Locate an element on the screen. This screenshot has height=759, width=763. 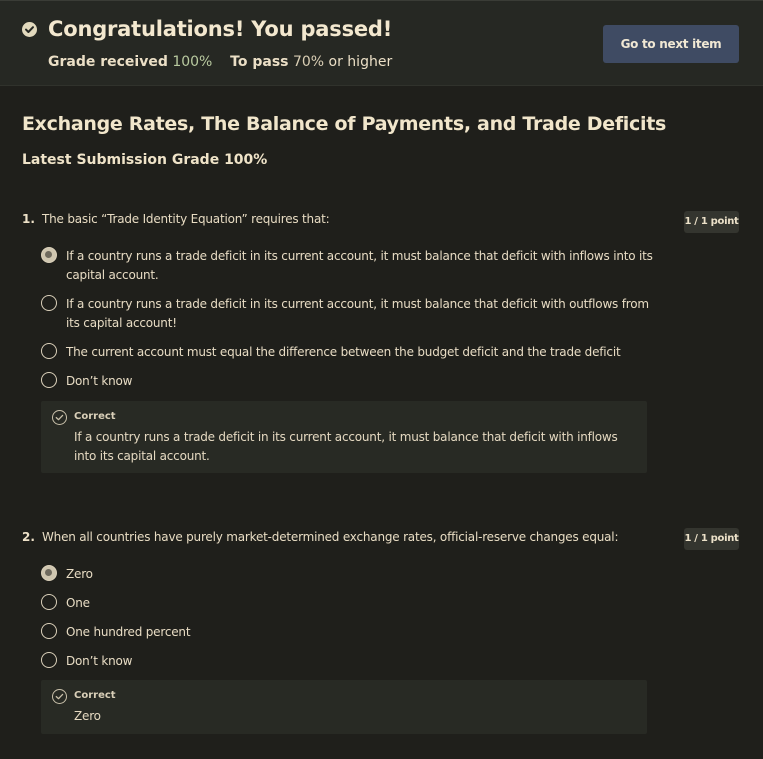
answer-option: Zero is located at coordinates (346, 574).